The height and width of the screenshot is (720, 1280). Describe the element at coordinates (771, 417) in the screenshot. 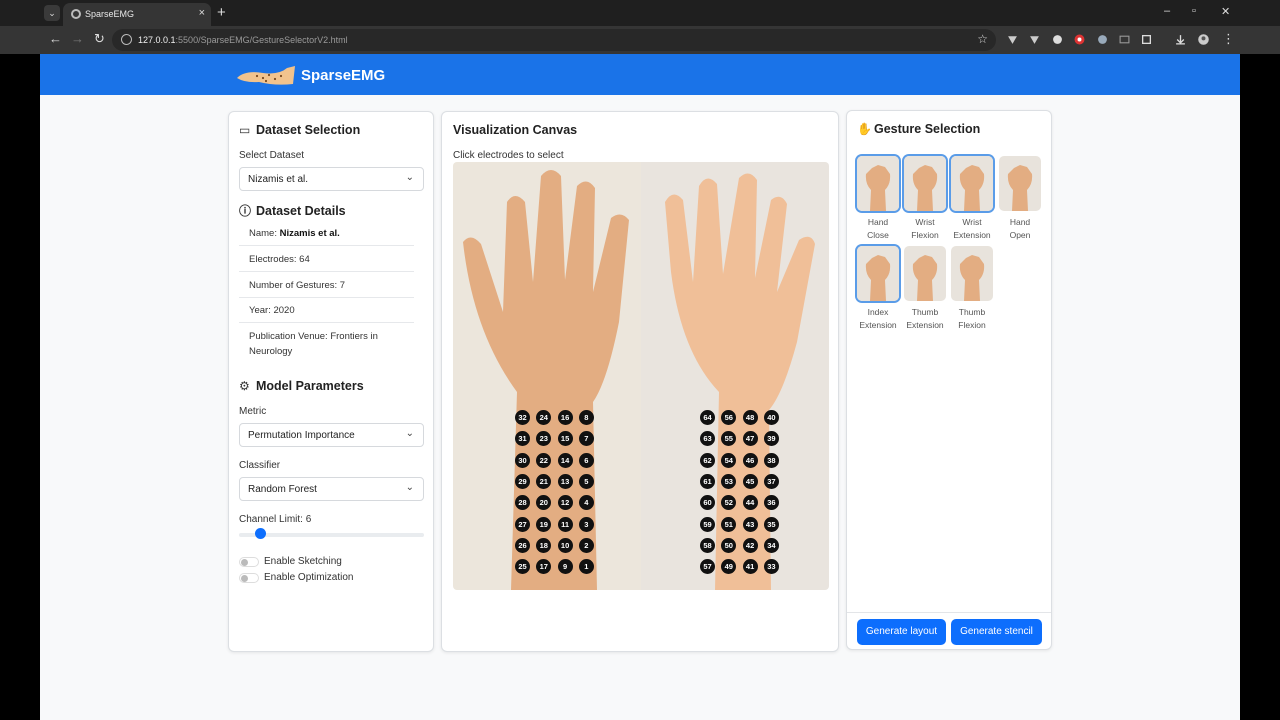

I see `electrode-40: 40` at that location.